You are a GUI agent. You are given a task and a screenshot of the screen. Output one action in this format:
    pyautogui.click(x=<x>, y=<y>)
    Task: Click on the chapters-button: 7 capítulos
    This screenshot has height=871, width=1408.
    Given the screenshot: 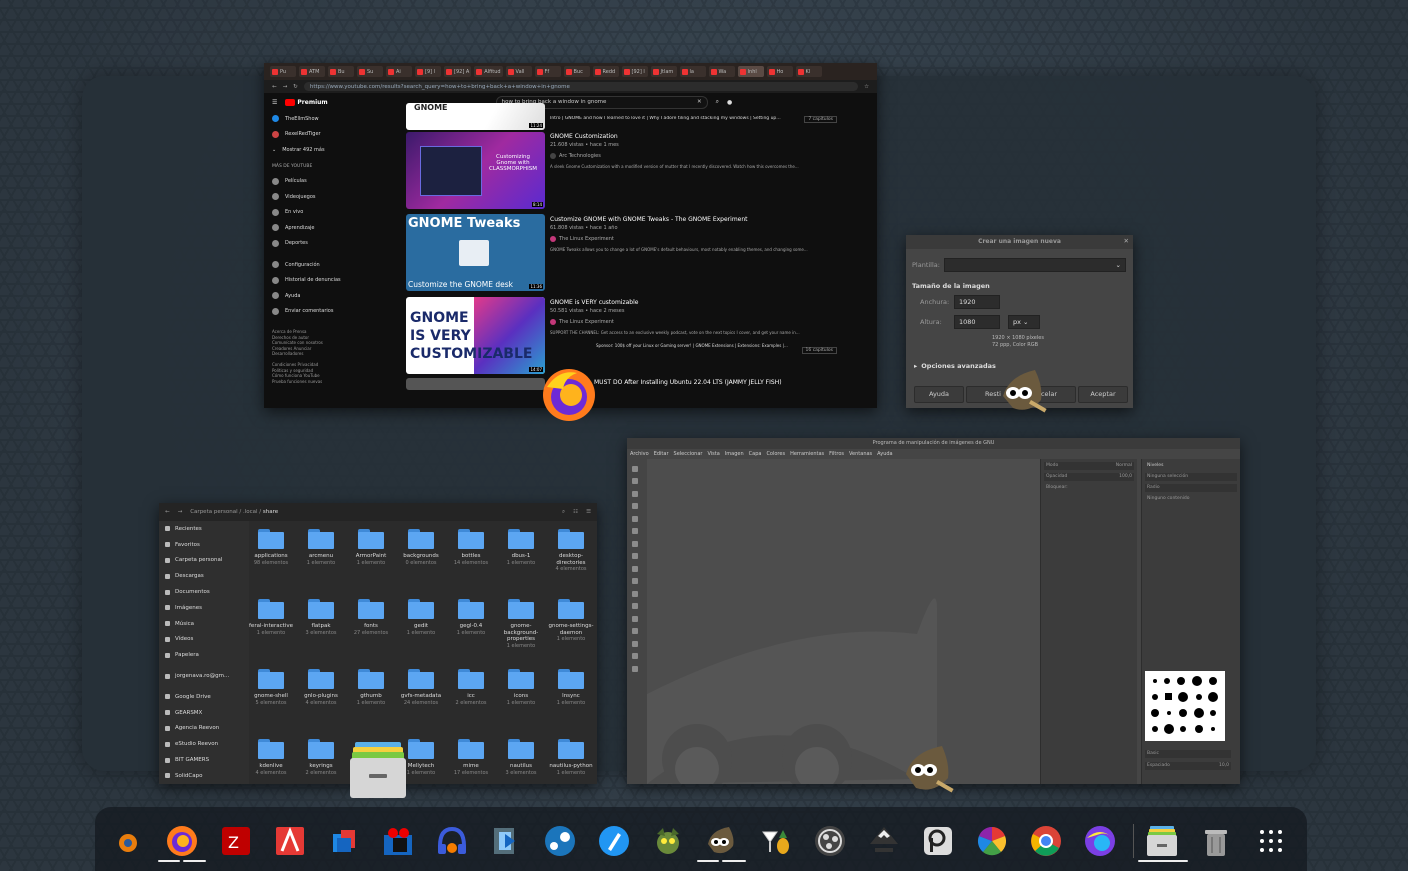 What is the action you would take?
    pyautogui.click(x=820, y=119)
    